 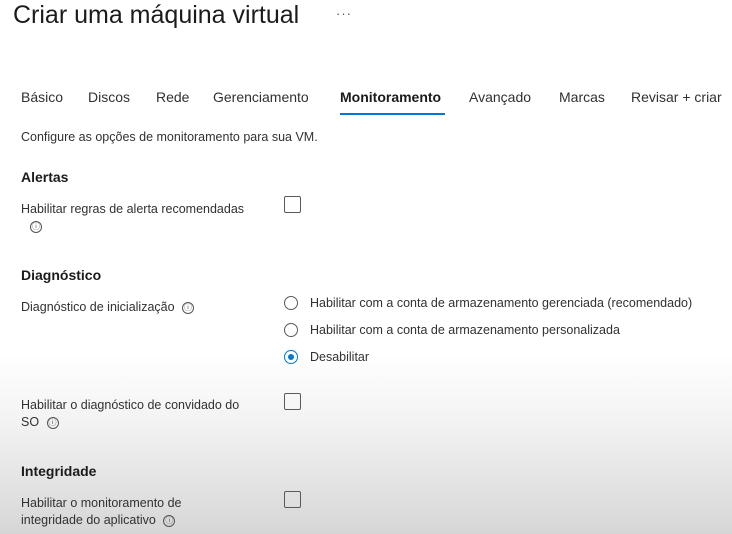 I want to click on enable-alert-rules-checkbox, so click(x=292, y=204).